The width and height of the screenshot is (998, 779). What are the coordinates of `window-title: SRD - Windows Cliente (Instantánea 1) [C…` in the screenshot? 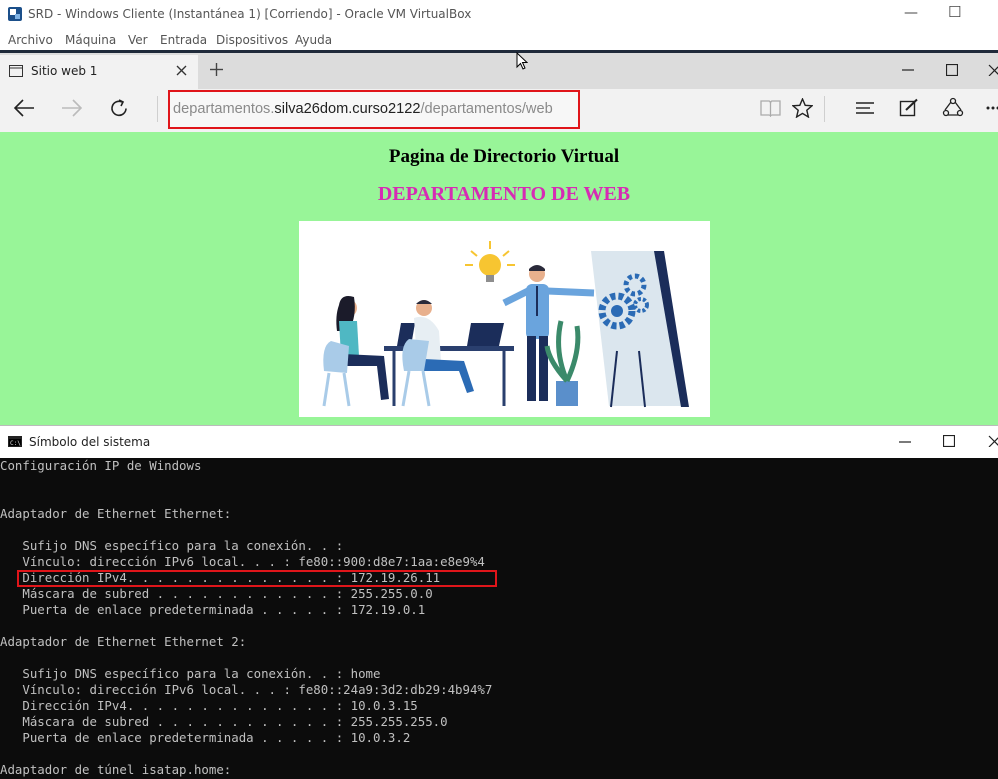 It's located at (250, 14).